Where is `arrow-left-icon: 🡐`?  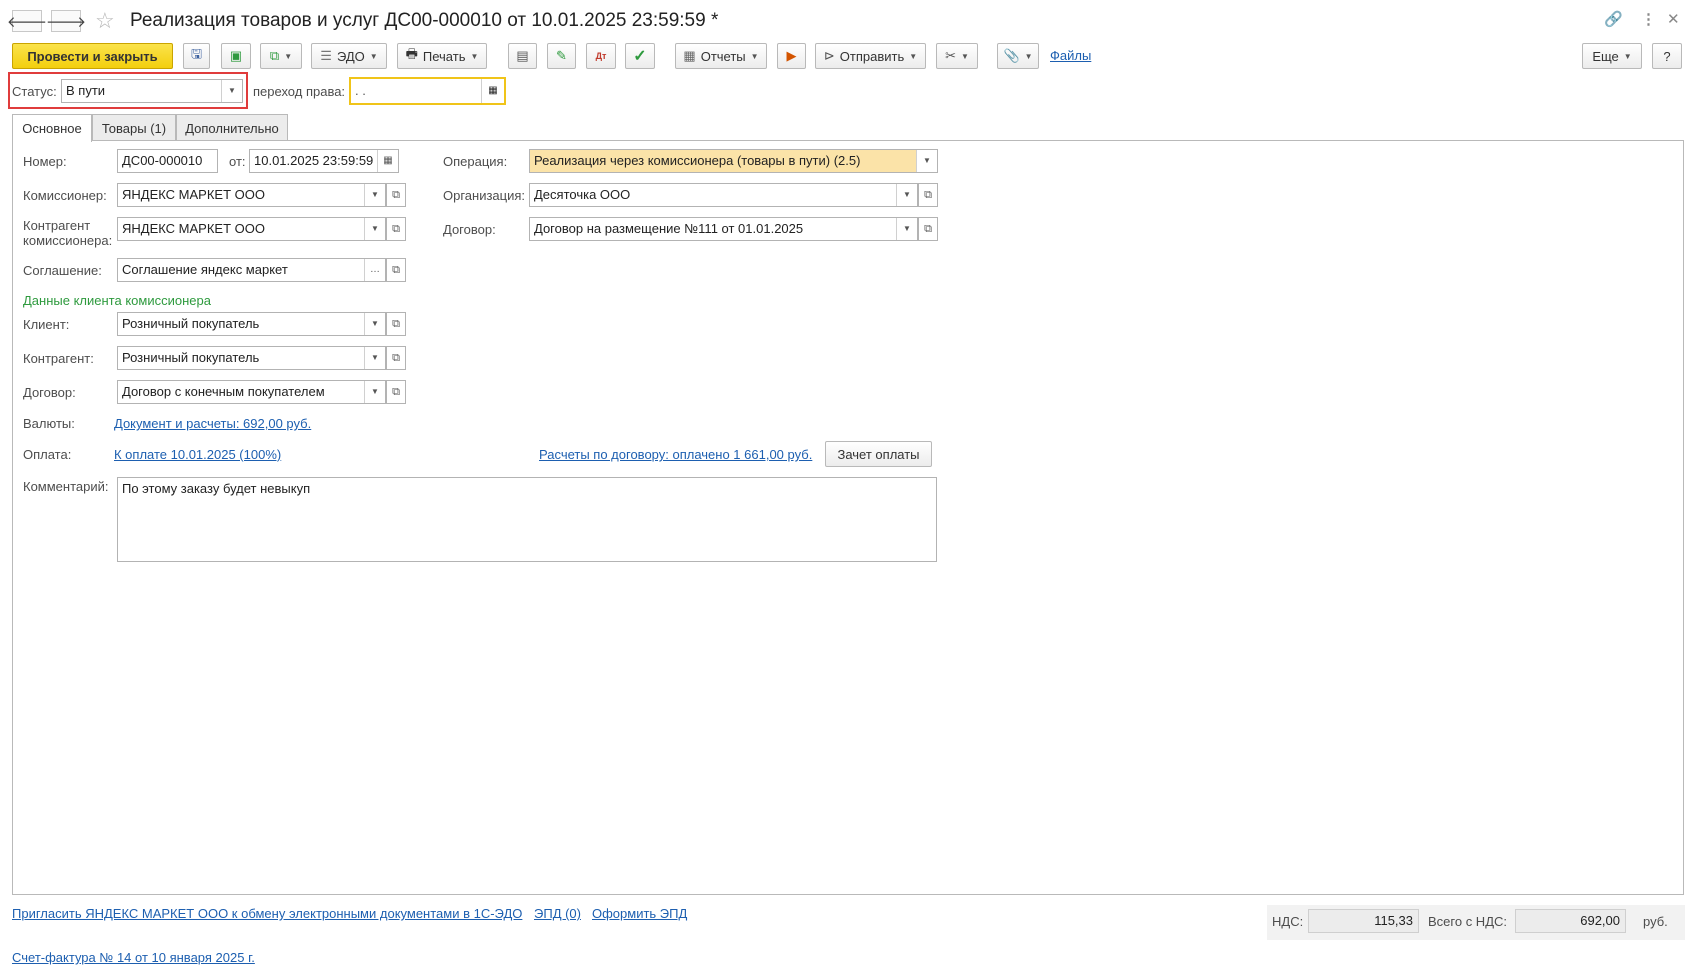 arrow-left-icon: 🡐 is located at coordinates (27, 22).